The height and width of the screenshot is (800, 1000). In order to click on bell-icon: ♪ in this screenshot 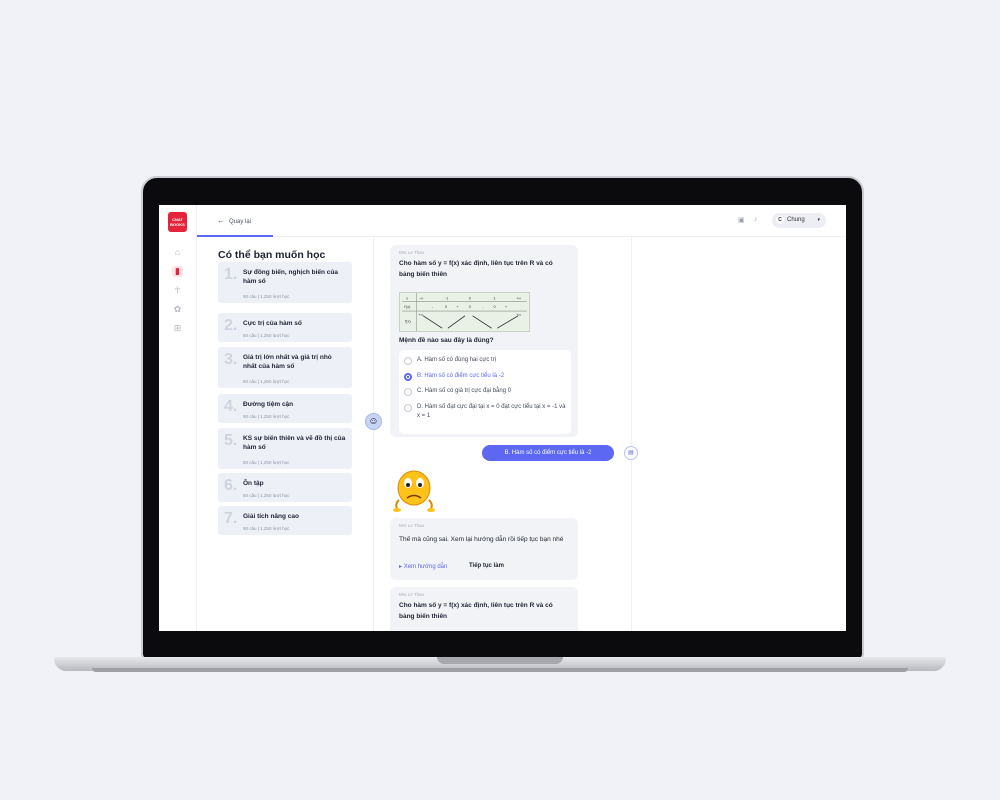, I will do `click(756, 219)`.